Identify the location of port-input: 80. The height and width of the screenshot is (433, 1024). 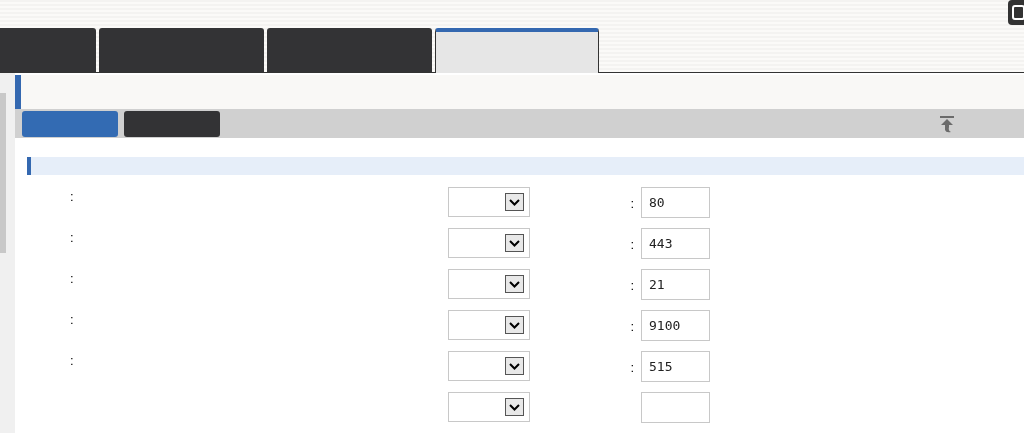
(675, 202).